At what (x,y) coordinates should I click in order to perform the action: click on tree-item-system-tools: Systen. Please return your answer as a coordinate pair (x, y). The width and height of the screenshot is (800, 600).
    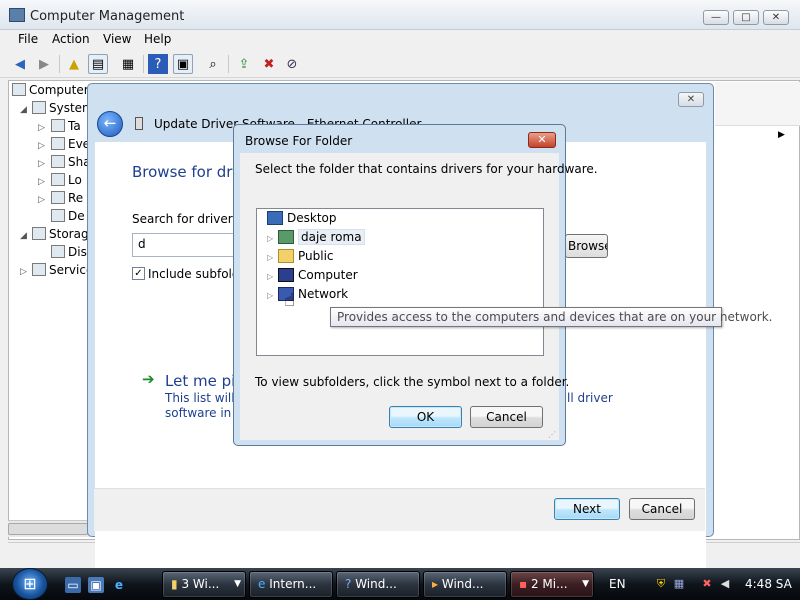
    Looking at the image, I should click on (61, 108).